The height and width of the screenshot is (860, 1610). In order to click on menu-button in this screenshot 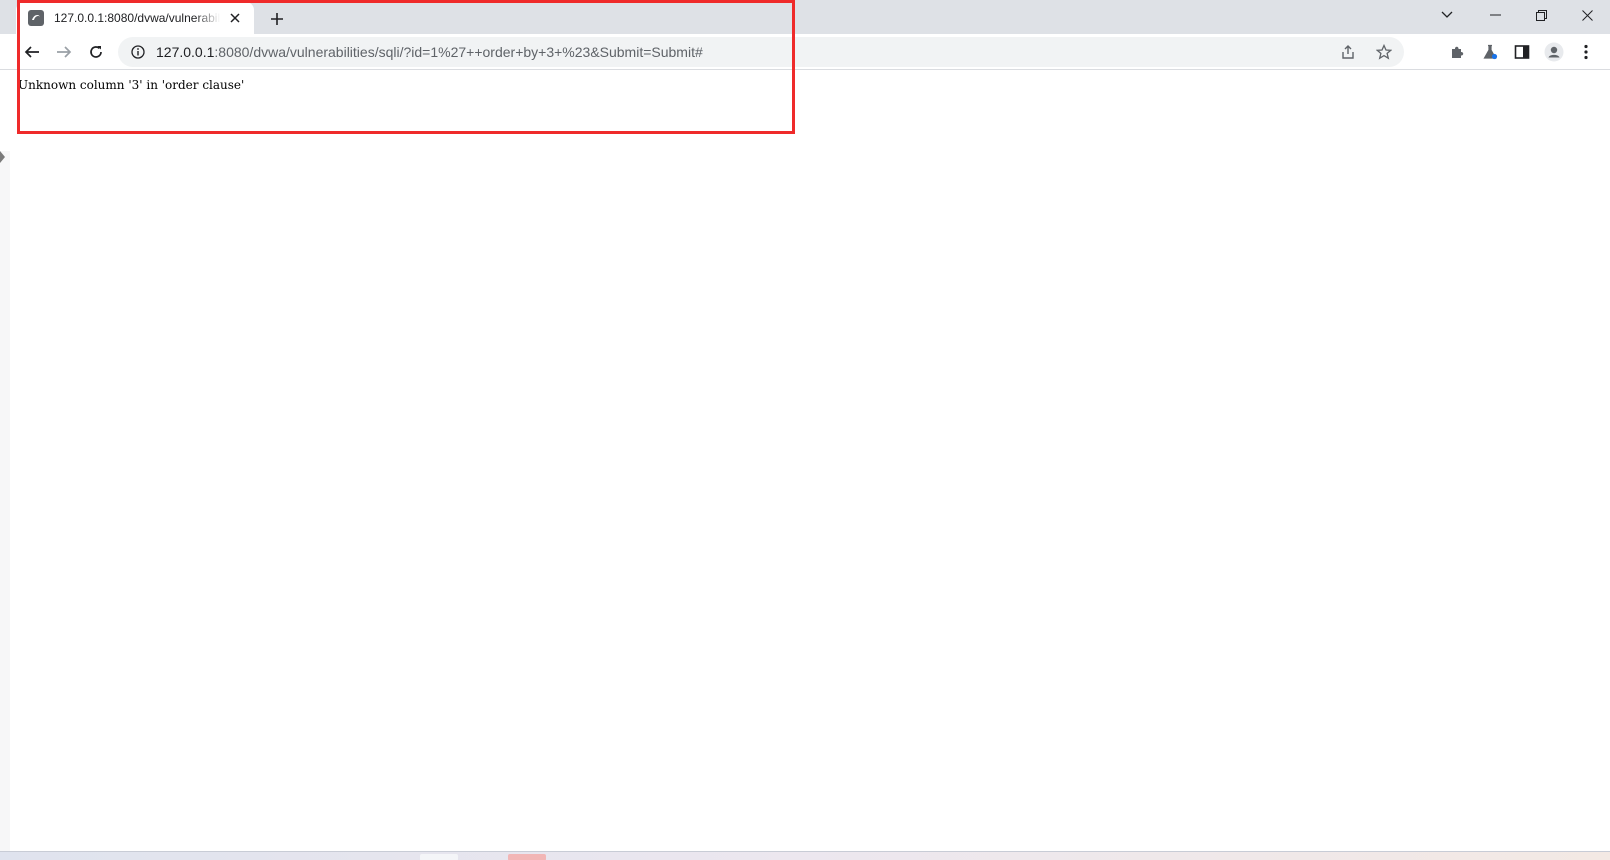, I will do `click(1586, 52)`.